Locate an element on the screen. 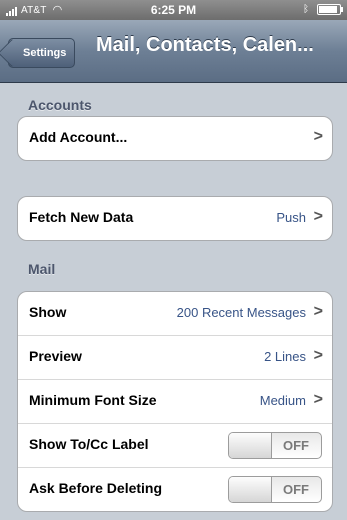 This screenshot has height=520, width=347. minimum-font-size-value: Medium is located at coordinates (282, 400).